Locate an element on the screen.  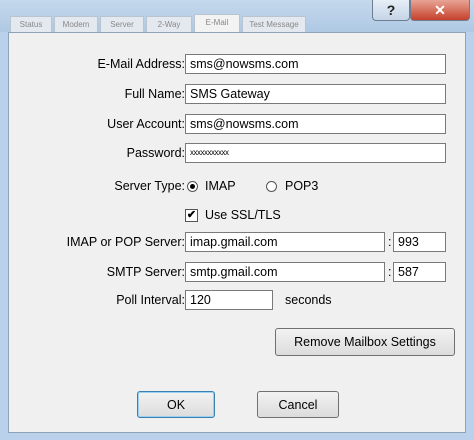
smtp-server-field: smtp.gmail.com is located at coordinates (285, 272).